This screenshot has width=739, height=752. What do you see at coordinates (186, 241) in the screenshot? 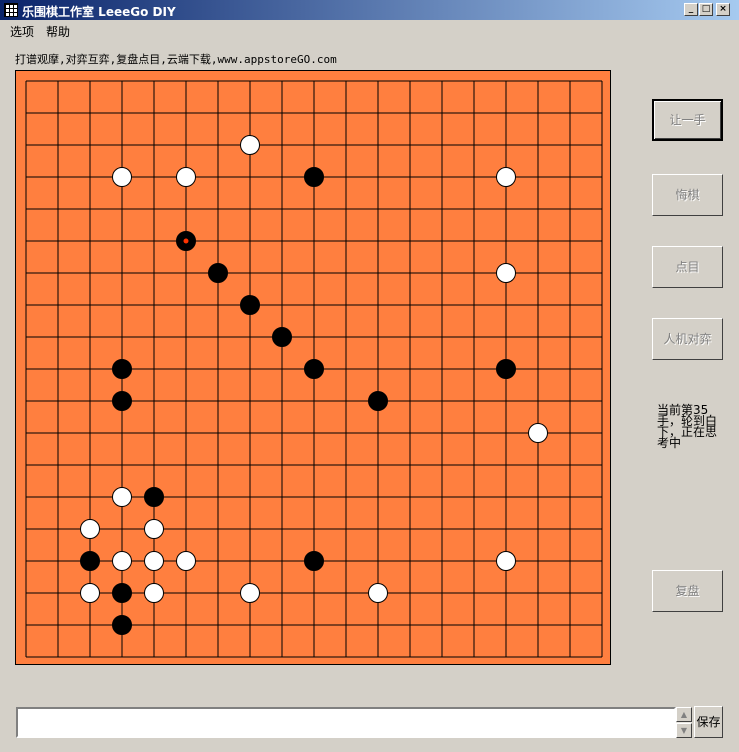
I see `last-move-marker` at bounding box center [186, 241].